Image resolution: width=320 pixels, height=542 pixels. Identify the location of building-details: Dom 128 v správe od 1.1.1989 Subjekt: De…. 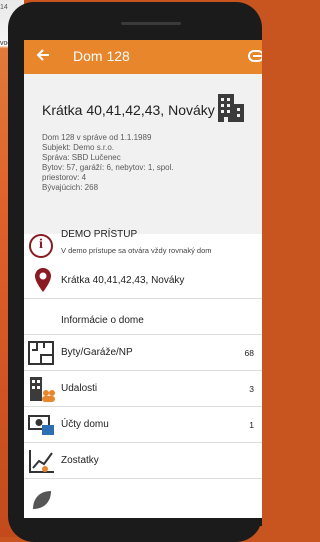
(108, 163).